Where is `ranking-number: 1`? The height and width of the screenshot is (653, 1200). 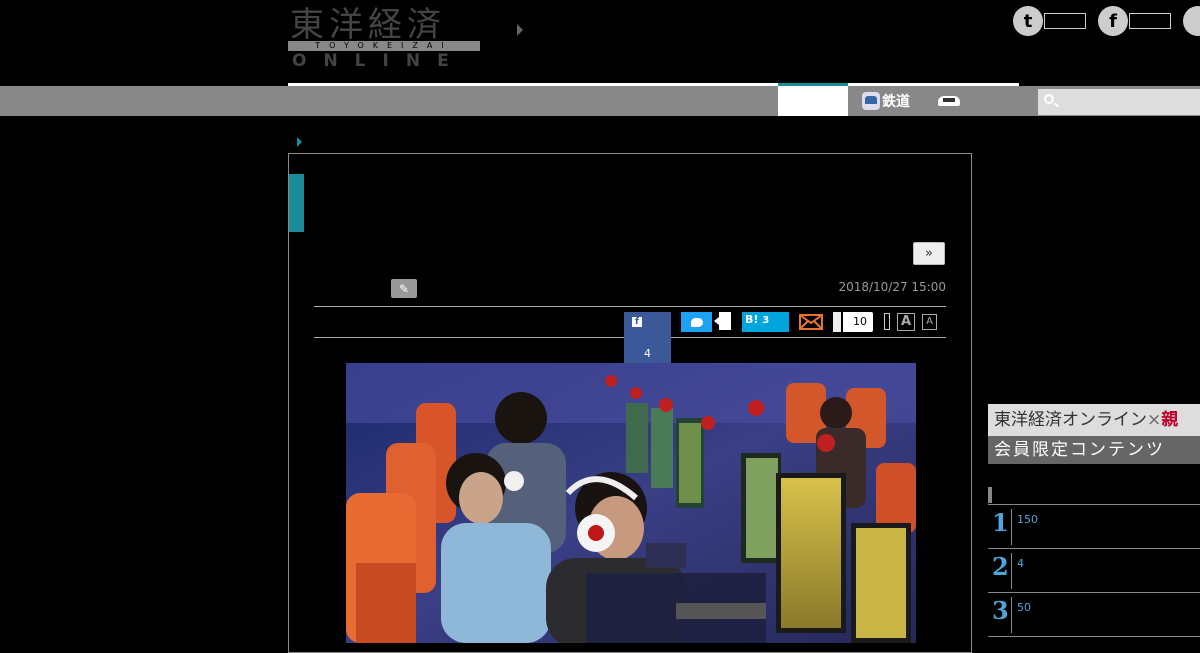 ranking-number: 1 is located at coordinates (1000, 522).